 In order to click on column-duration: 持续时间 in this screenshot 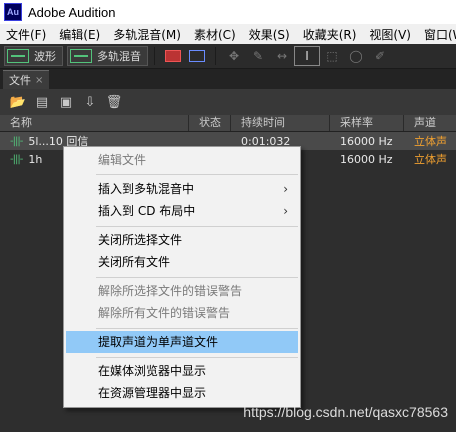, I will do `click(280, 123)`.